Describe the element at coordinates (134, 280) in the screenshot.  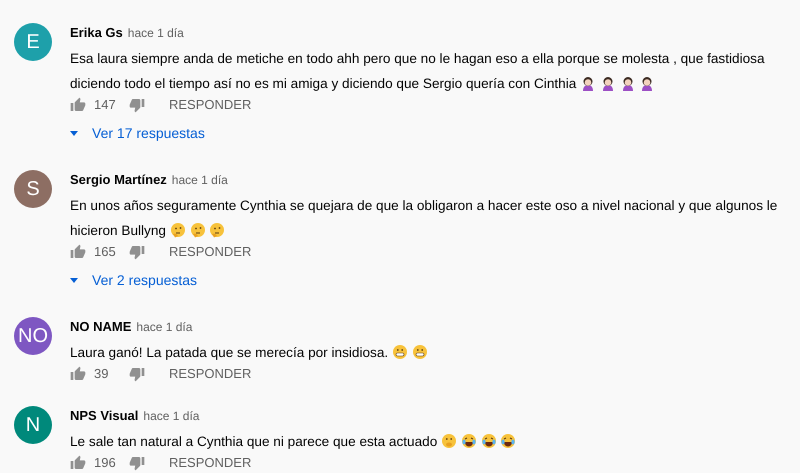
I see `view-replies-link: Ver 2 respuestas` at that location.